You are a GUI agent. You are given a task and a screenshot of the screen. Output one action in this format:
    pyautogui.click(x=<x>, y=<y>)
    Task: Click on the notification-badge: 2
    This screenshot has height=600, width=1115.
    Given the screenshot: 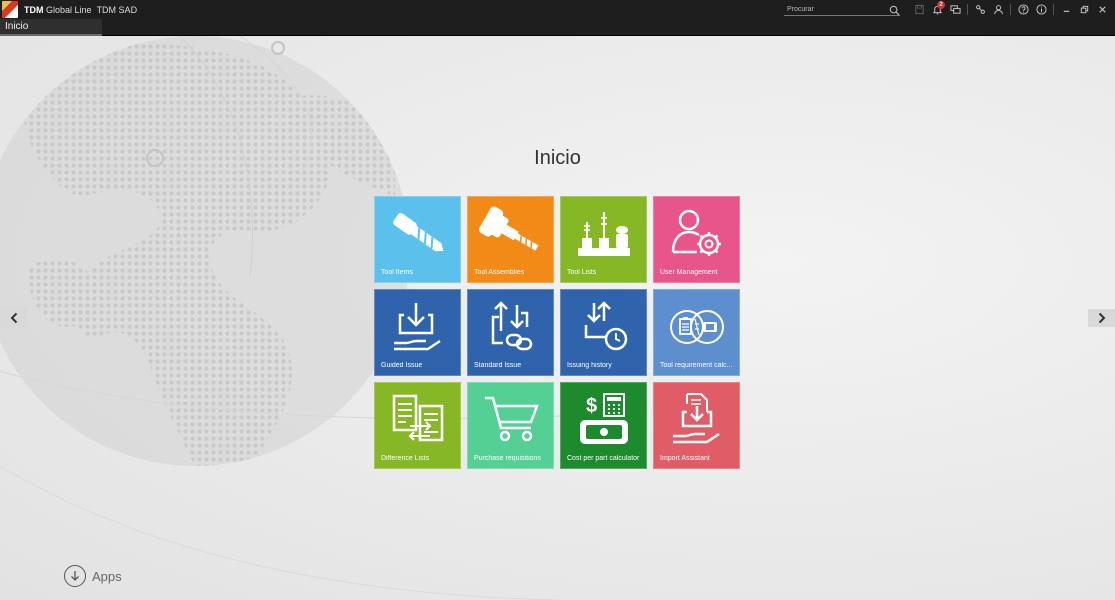 What is the action you would take?
    pyautogui.click(x=941, y=5)
    